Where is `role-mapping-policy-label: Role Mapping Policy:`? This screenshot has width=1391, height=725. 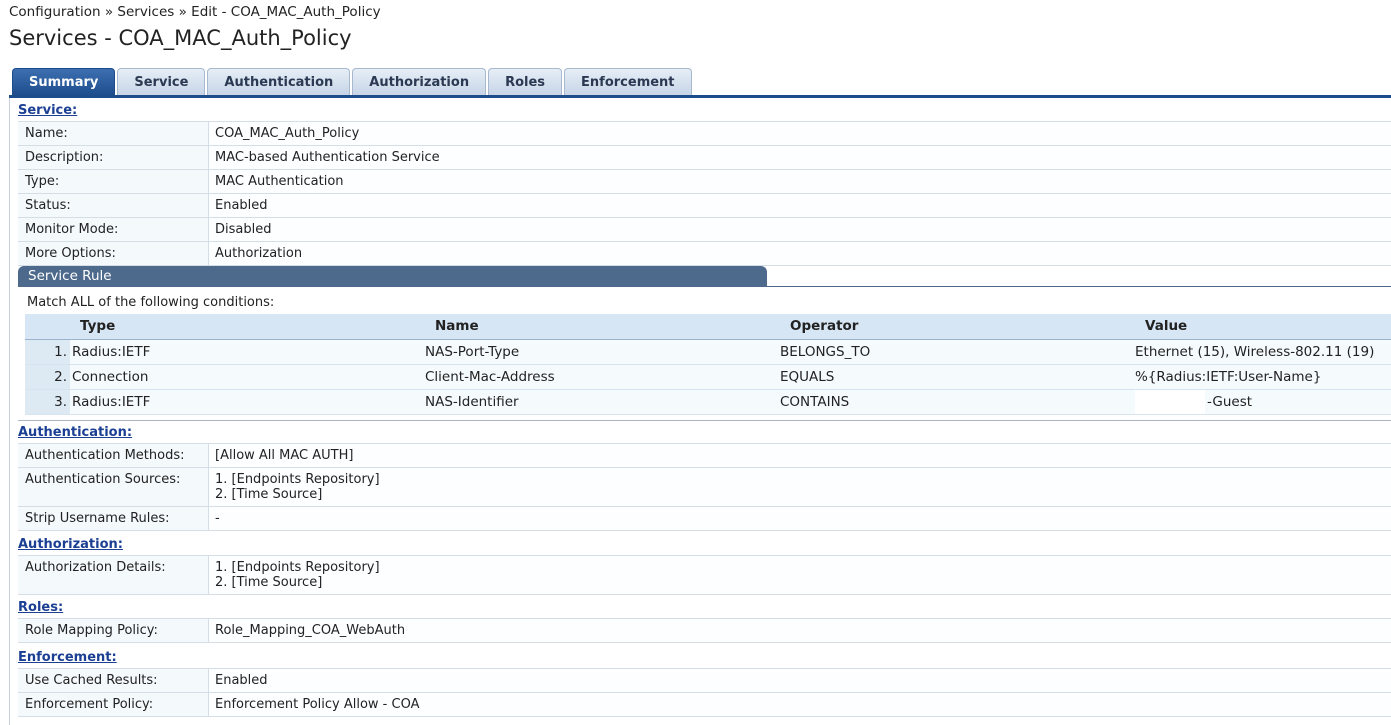
role-mapping-policy-label: Role Mapping Policy: is located at coordinates (113, 630).